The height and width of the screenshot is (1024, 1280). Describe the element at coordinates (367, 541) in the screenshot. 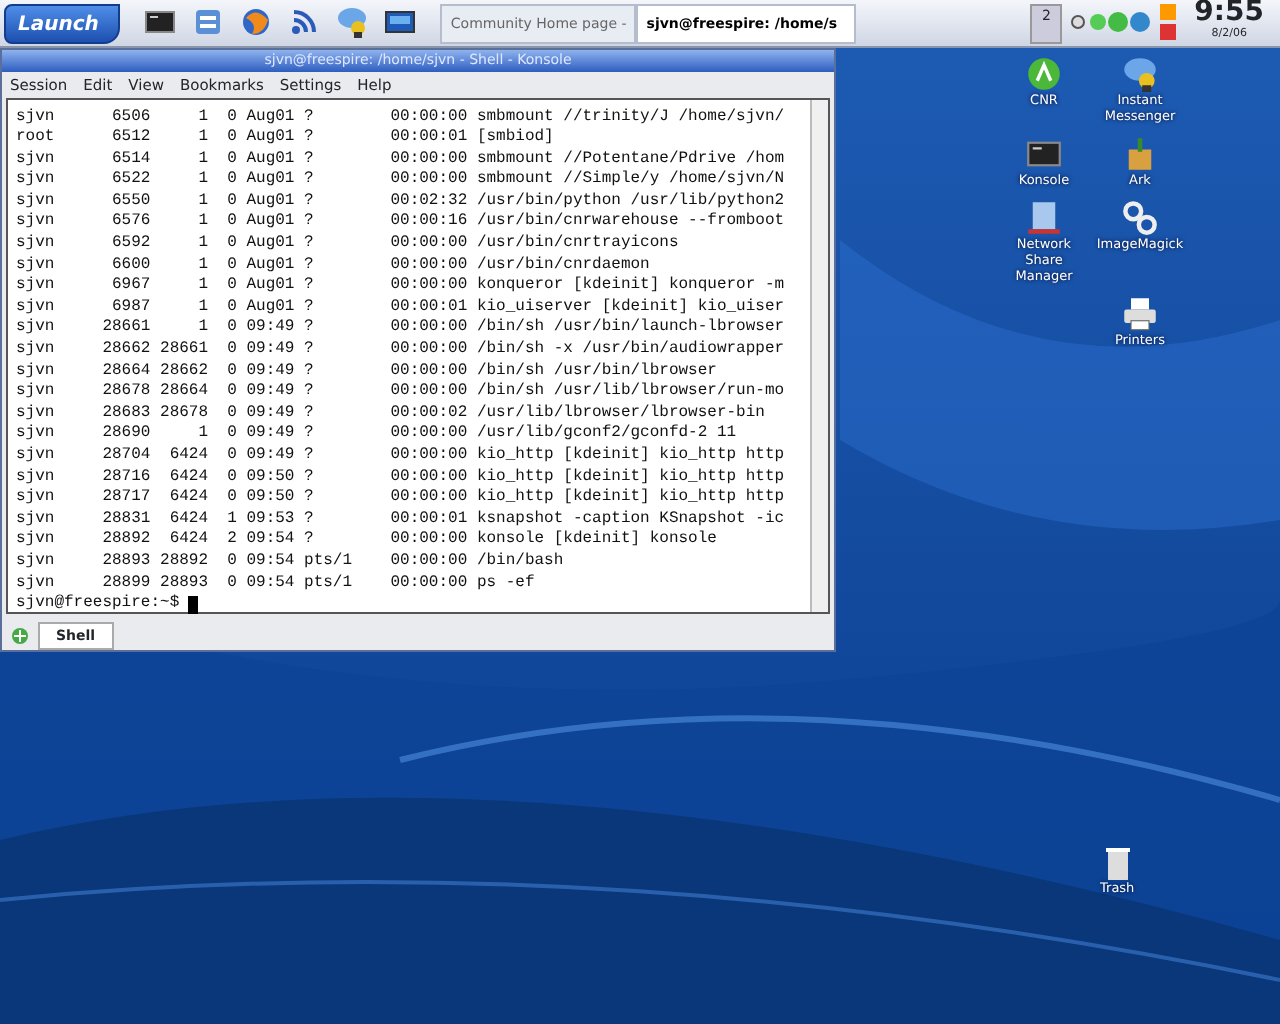

I see `terminal-line: sjvn 28892 6424 2 09:54 ? 00:00:00 konsole [kdeinit] konsole` at that location.